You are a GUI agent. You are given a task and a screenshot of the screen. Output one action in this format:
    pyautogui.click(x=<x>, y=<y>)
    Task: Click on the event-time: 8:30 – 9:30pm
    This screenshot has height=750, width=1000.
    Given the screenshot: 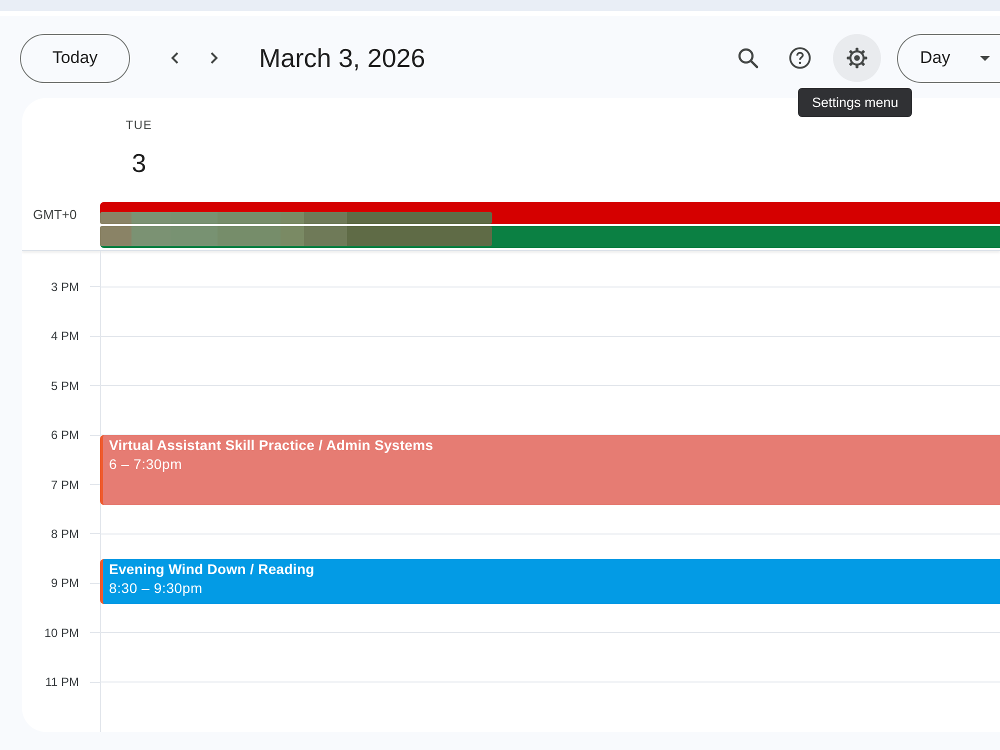 What is the action you would take?
    pyautogui.click(x=156, y=588)
    